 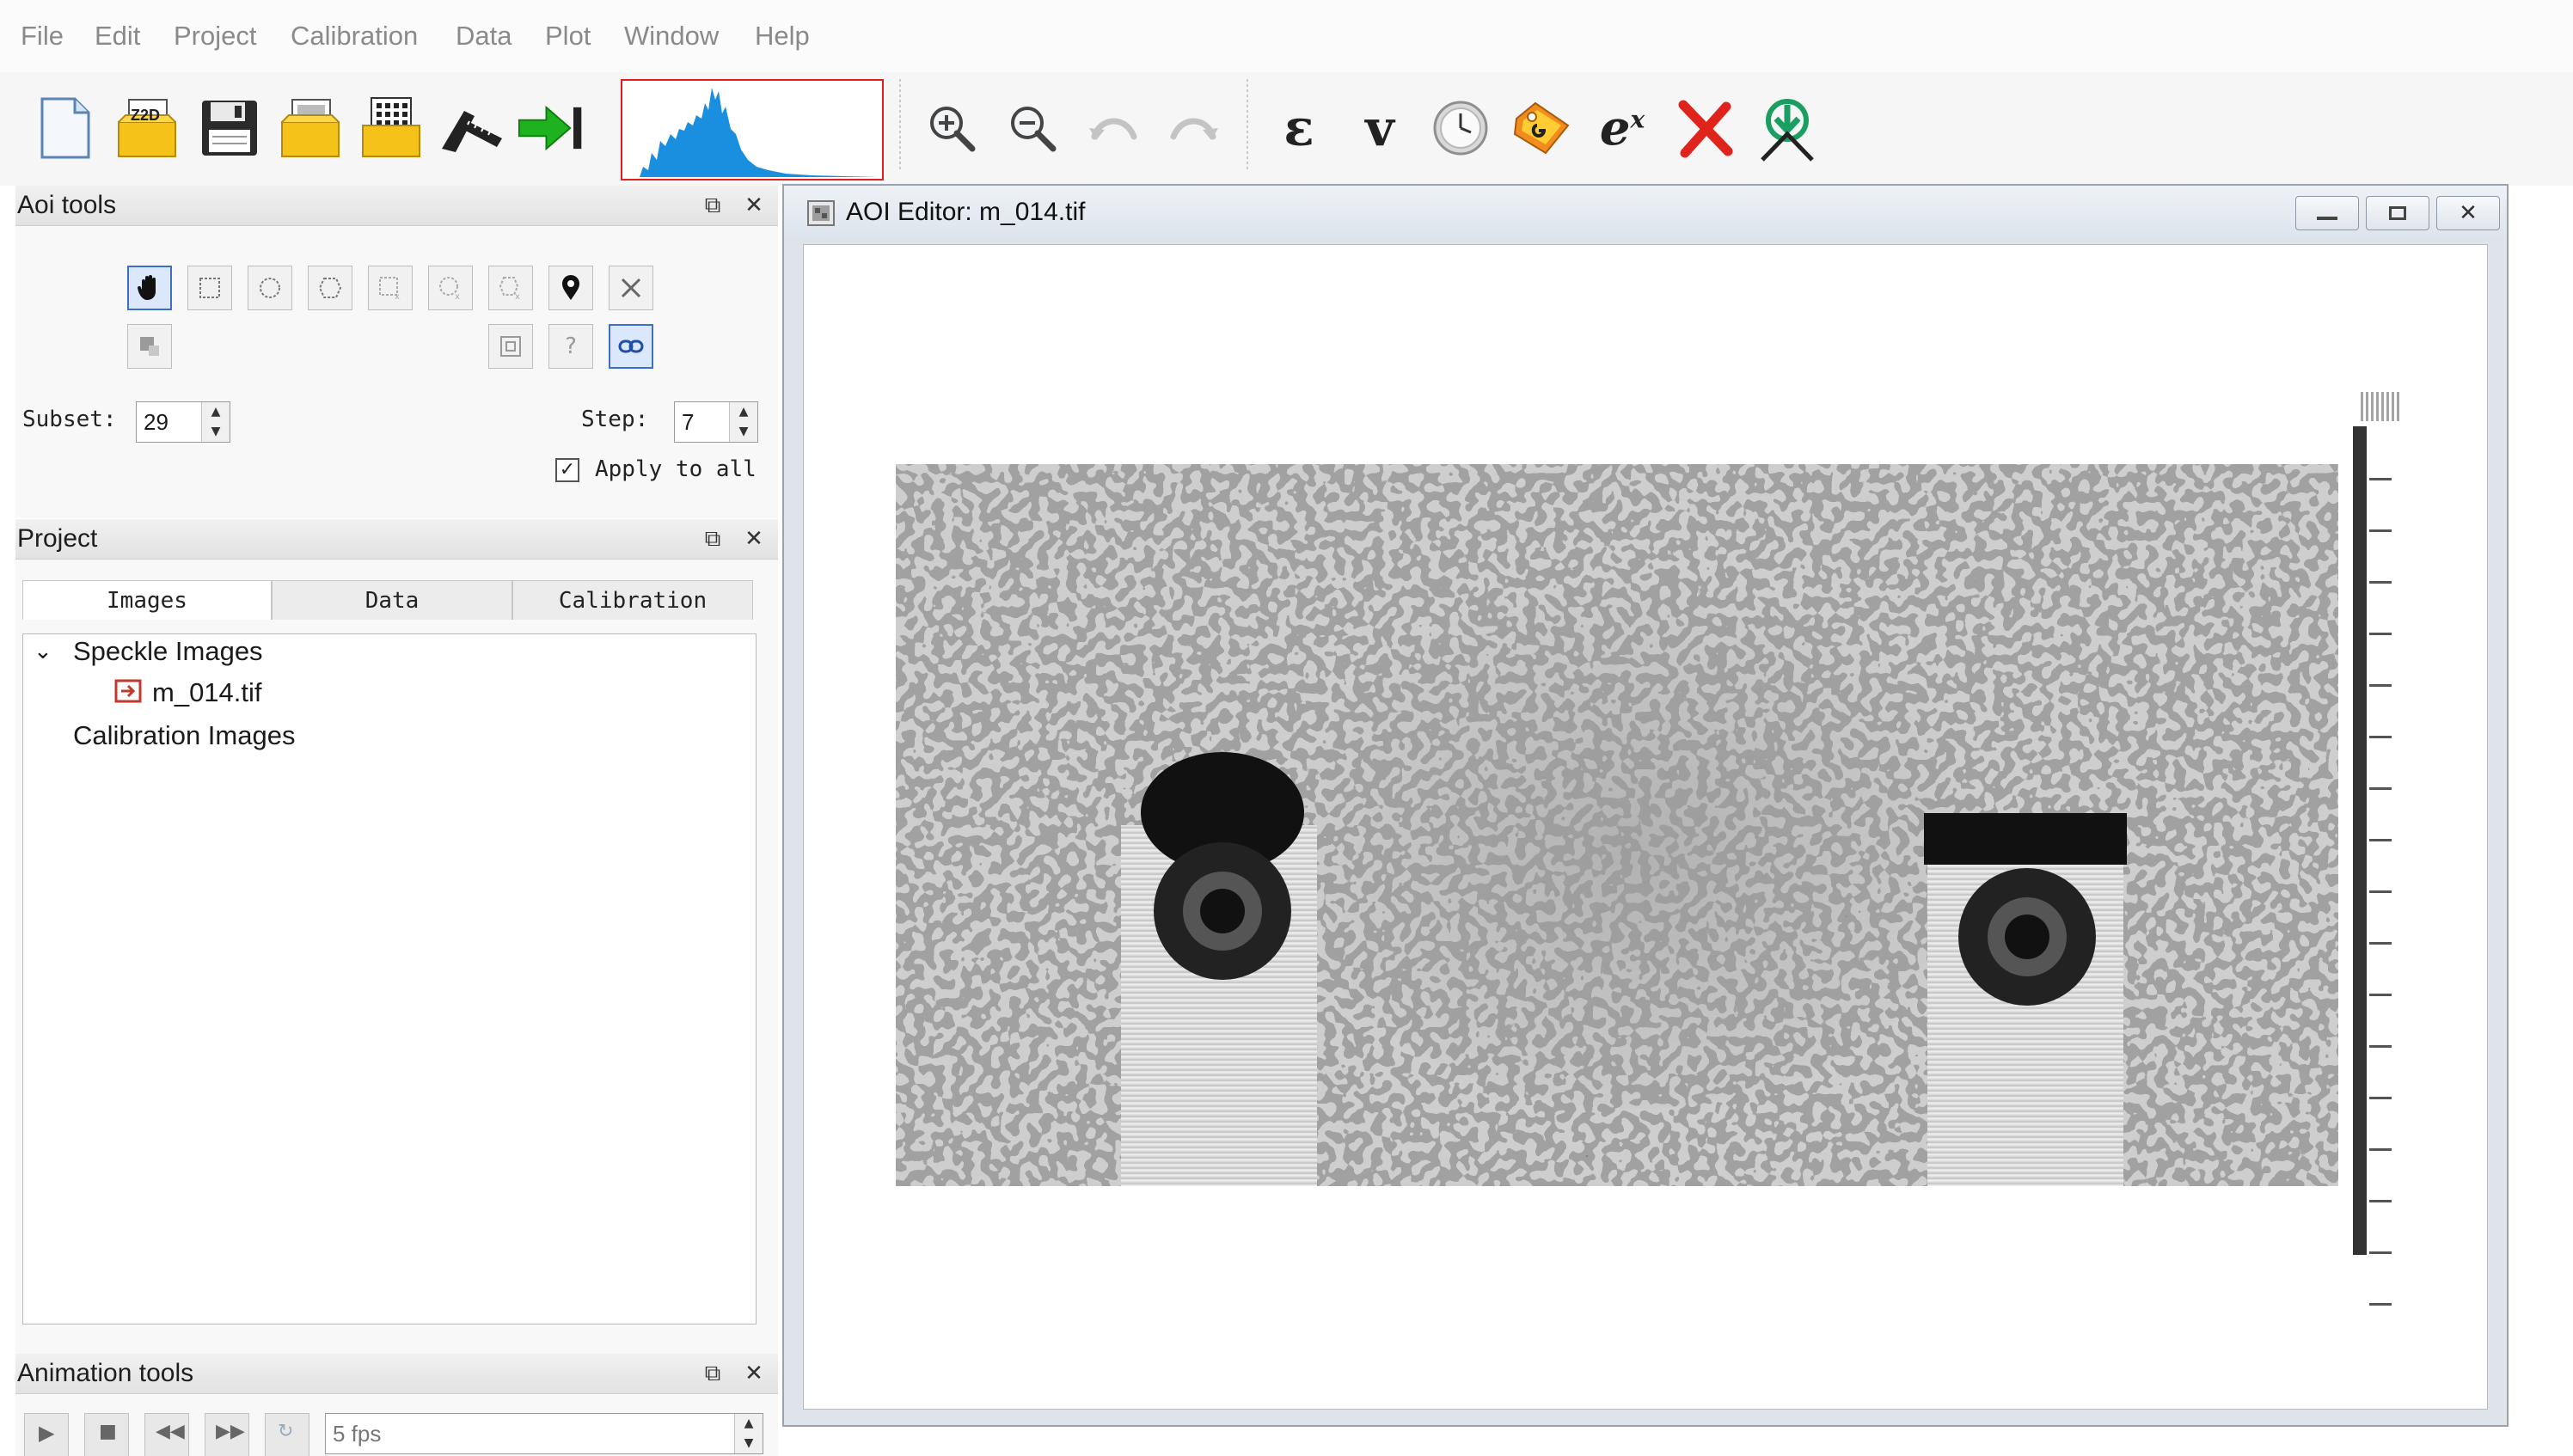 I want to click on tab-images: Images, so click(x=147, y=600).